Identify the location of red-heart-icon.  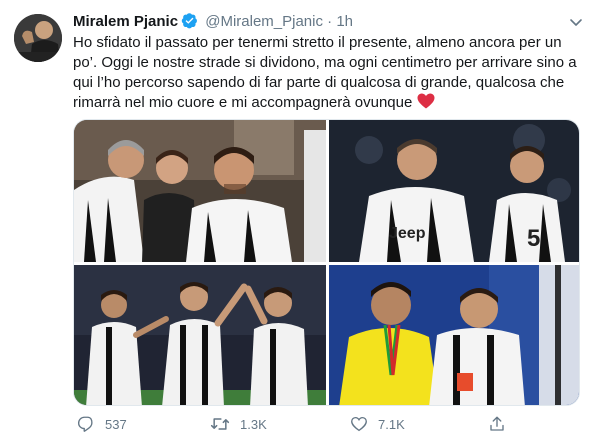
(426, 104).